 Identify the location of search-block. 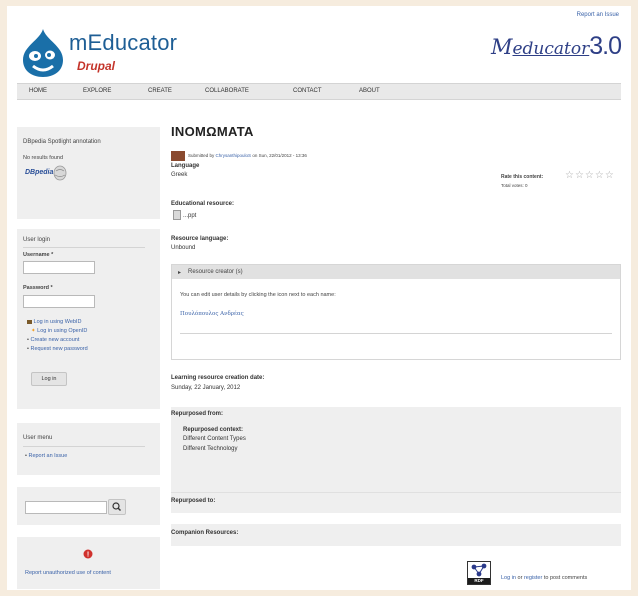
(88, 506).